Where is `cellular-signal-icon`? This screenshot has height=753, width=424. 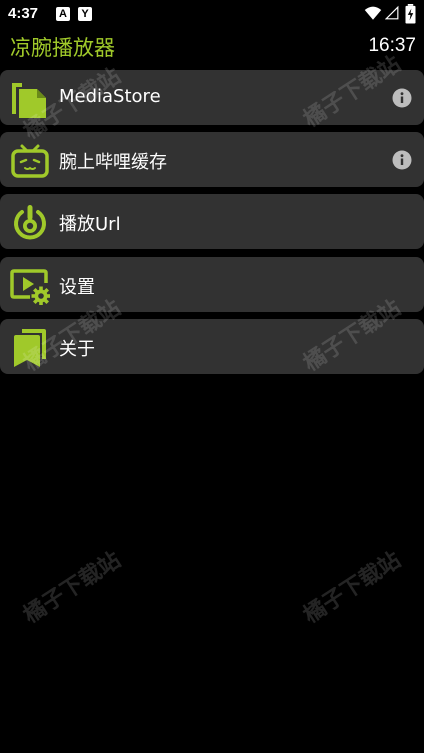
cellular-signal-icon is located at coordinates (392, 12).